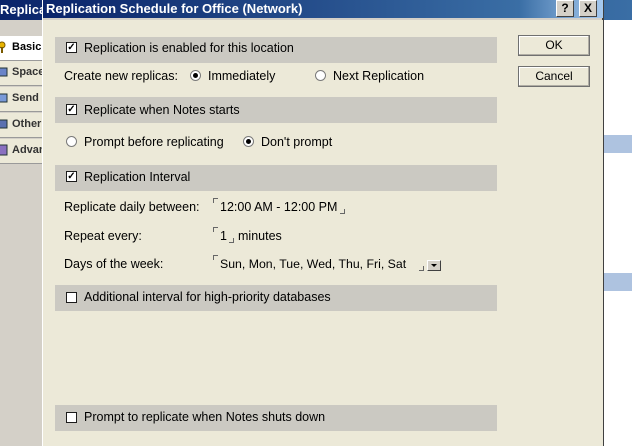  I want to click on tab-advanced: Advanced, so click(21, 151).